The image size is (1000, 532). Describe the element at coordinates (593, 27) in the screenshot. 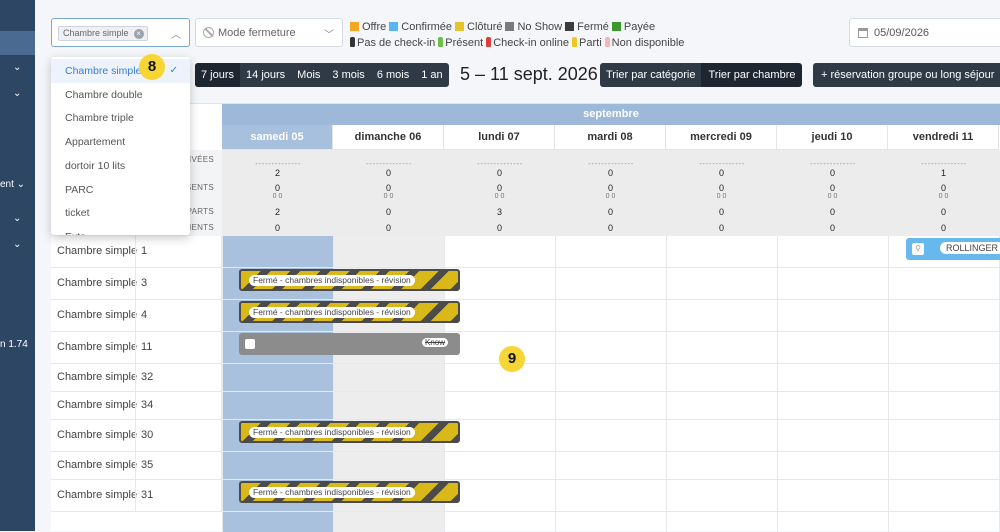

I see `legend-label: Fermé` at that location.